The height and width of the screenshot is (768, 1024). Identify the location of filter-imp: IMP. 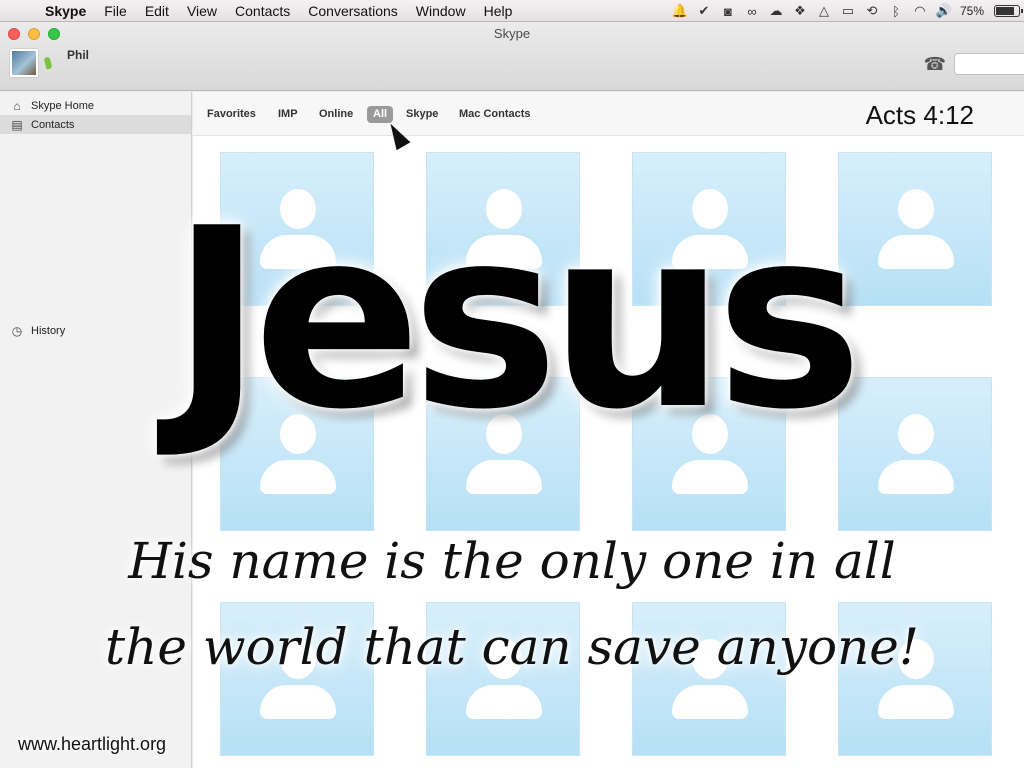
(288, 114).